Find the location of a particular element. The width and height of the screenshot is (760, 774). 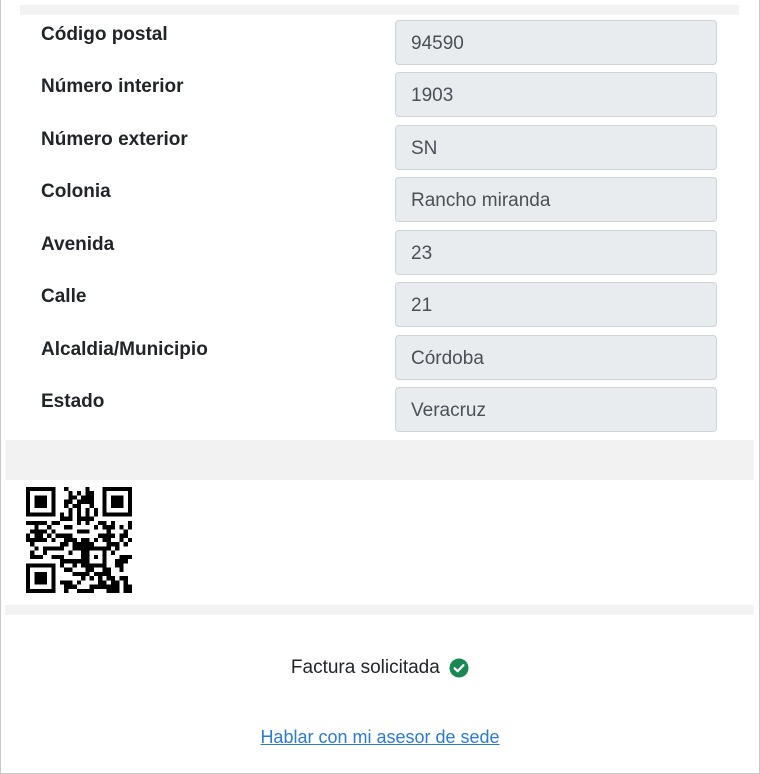

postal-code-field: 94590 is located at coordinates (556, 42).